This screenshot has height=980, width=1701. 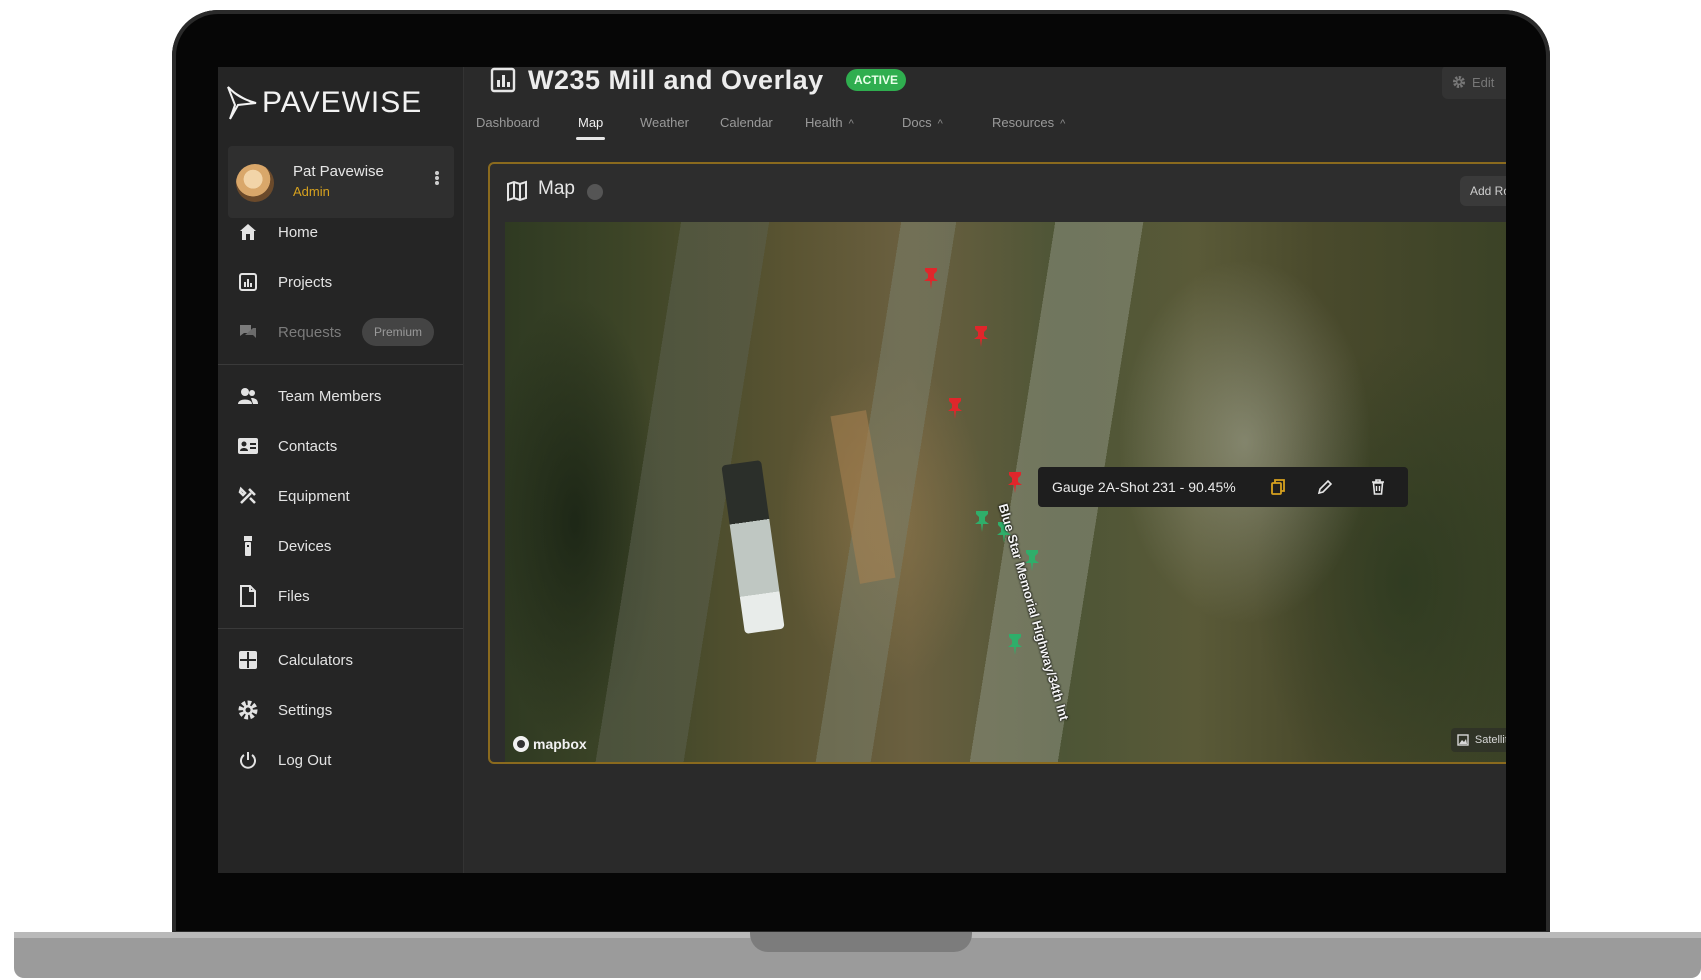 What do you see at coordinates (591, 127) in the screenshot?
I see `tab-map: Map` at bounding box center [591, 127].